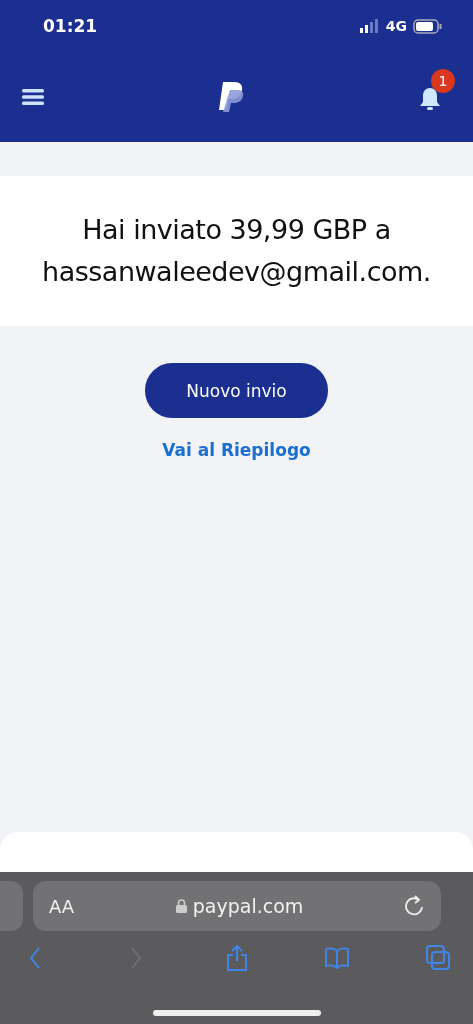 The width and height of the screenshot is (473, 1024). Describe the element at coordinates (33, 97) in the screenshot. I see `menu-icon` at that location.